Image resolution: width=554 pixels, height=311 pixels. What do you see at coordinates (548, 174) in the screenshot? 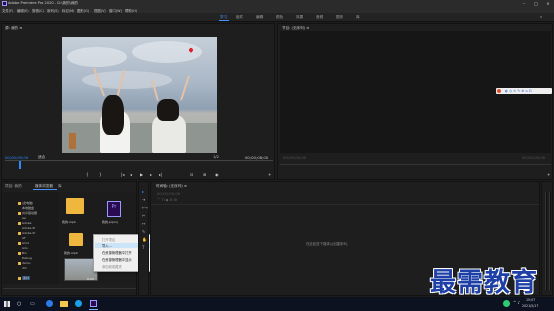
I see `program-add-button-icon: +` at bounding box center [548, 174].